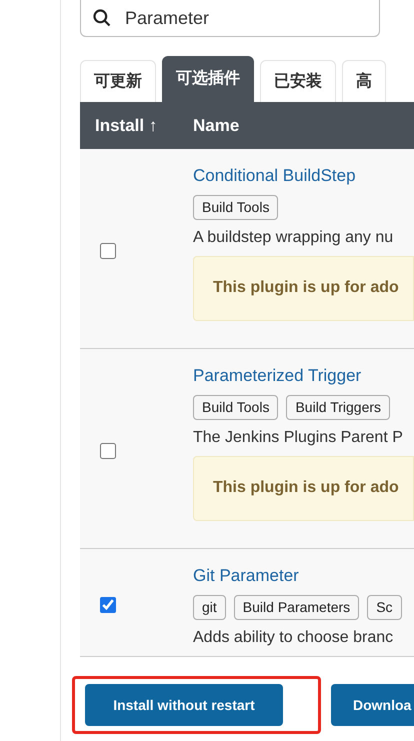  What do you see at coordinates (184, 705) in the screenshot?
I see `action-button: Install without restart` at bounding box center [184, 705].